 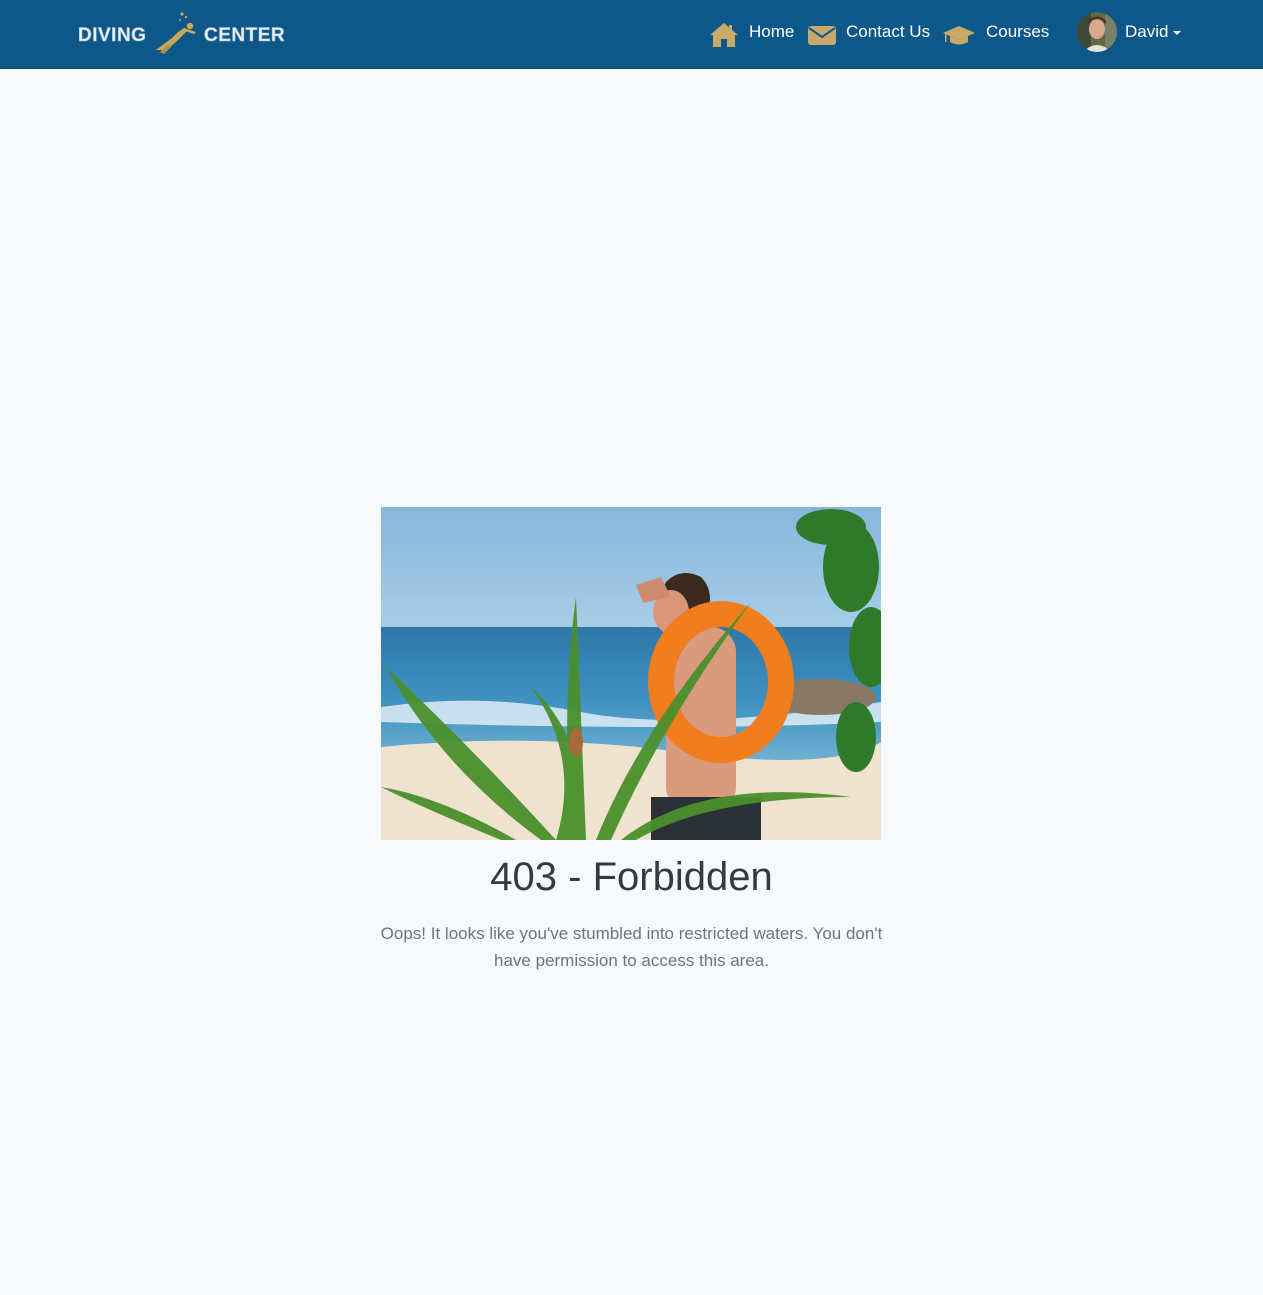 I want to click on graduation-cap-icon, so click(x=959, y=35).